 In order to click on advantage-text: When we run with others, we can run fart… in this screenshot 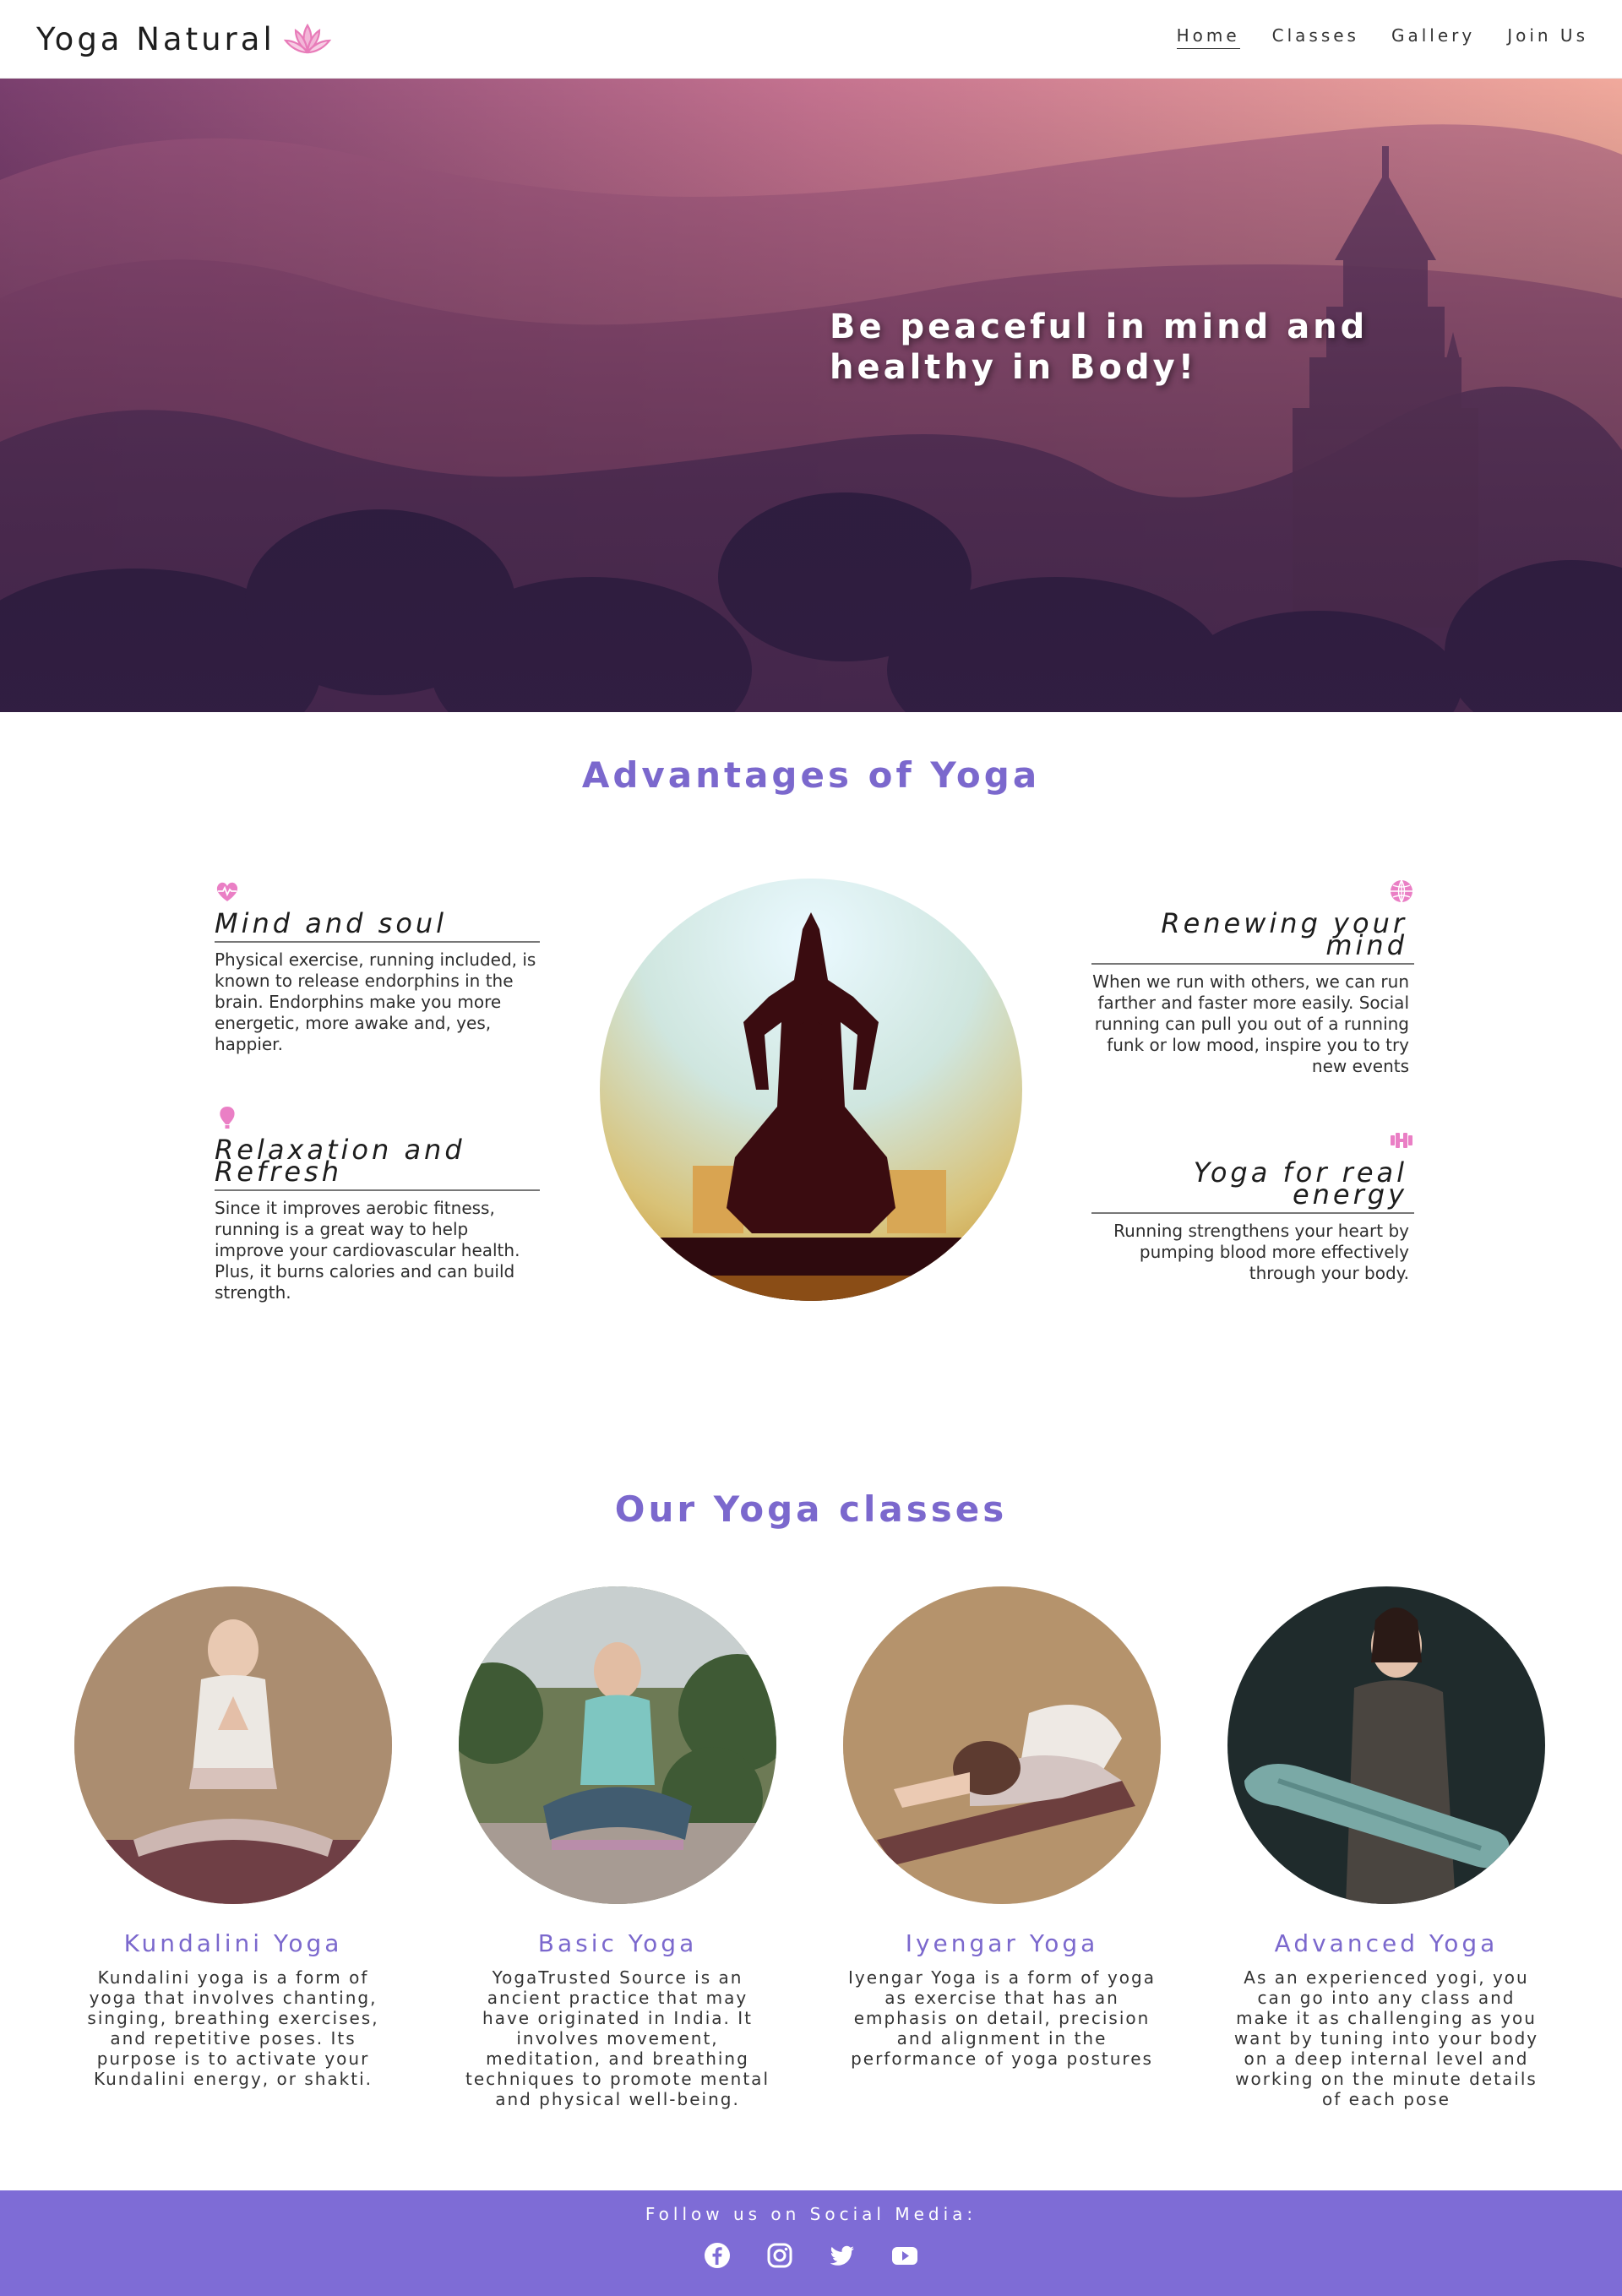, I will do `click(1250, 1024)`.